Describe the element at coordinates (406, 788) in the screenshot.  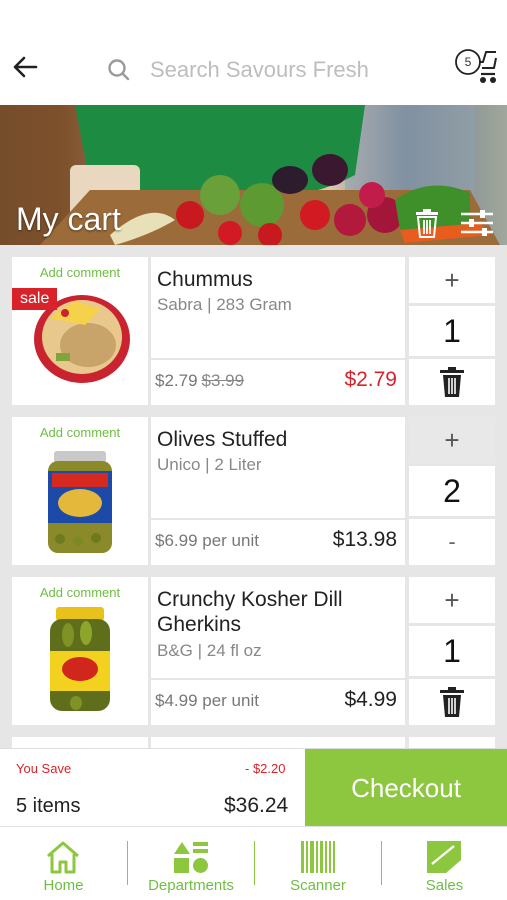
I see `checkout-button: Checkout` at that location.